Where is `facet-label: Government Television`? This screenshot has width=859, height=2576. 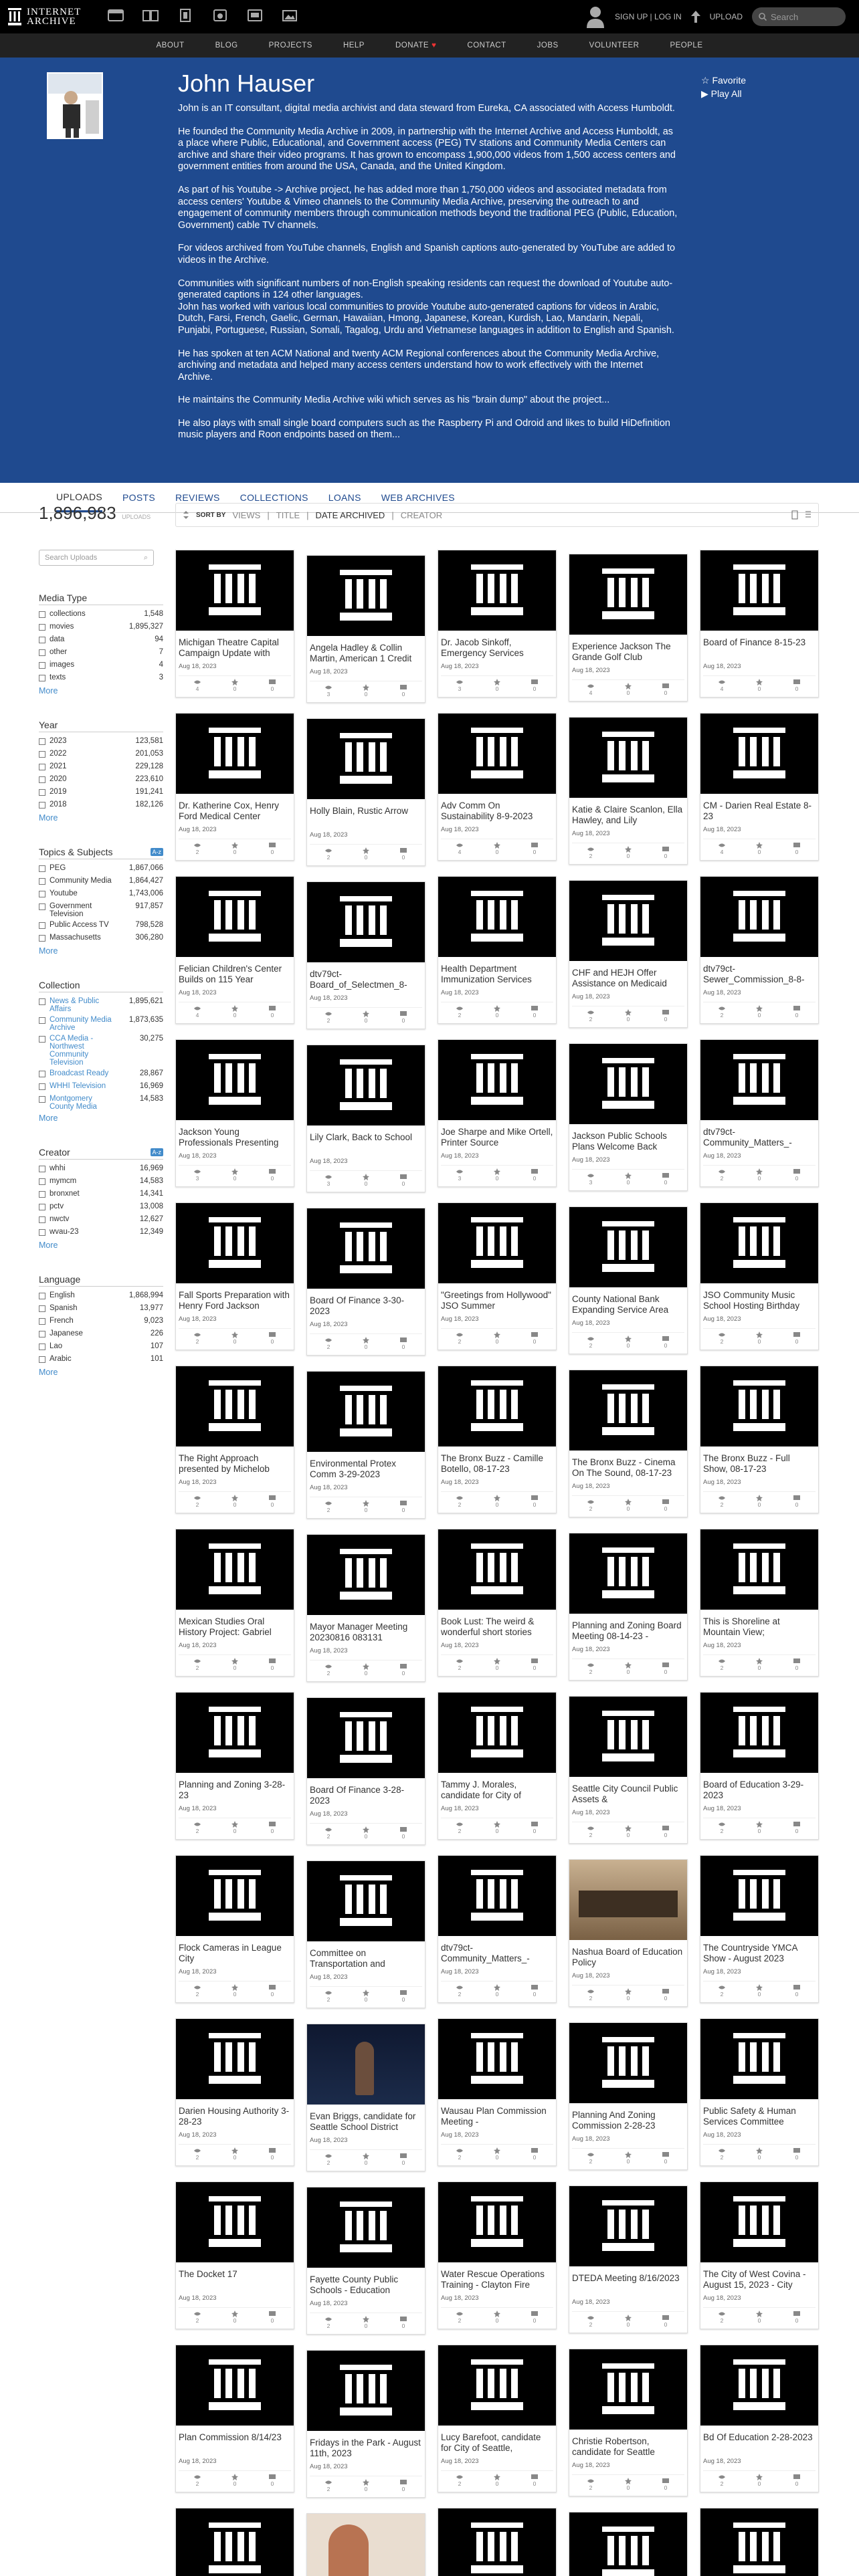
facet-label: Government Television is located at coordinates (83, 910).